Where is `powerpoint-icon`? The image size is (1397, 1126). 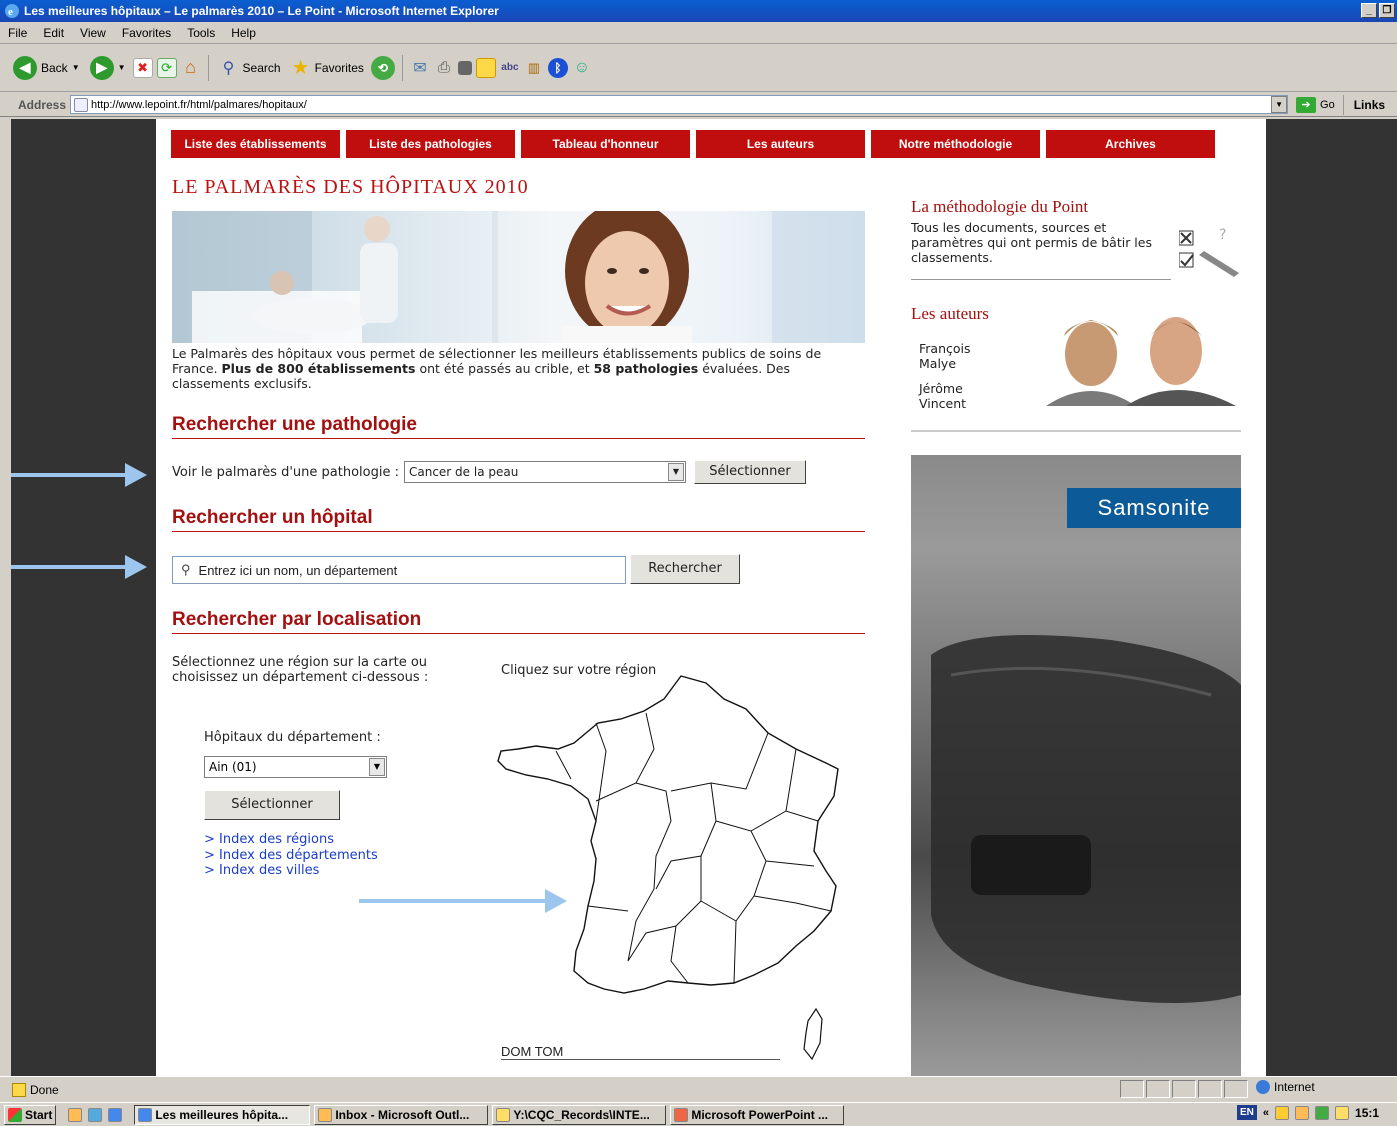
powerpoint-icon is located at coordinates (681, 1114).